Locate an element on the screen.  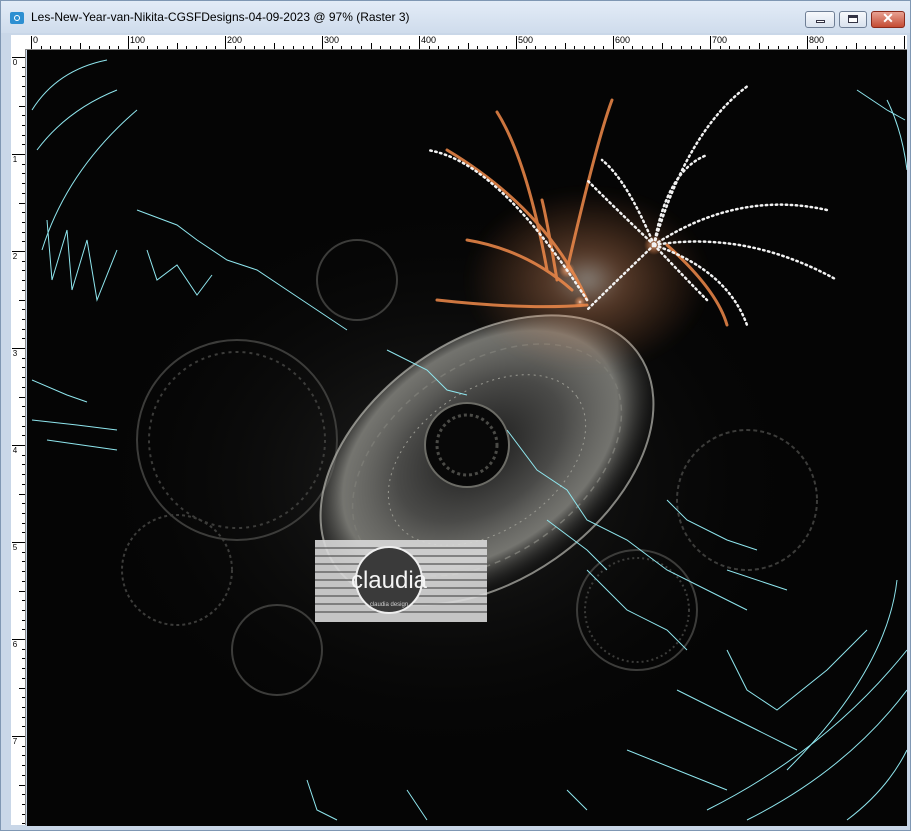
close-button: ✕ is located at coordinates (888, 19).